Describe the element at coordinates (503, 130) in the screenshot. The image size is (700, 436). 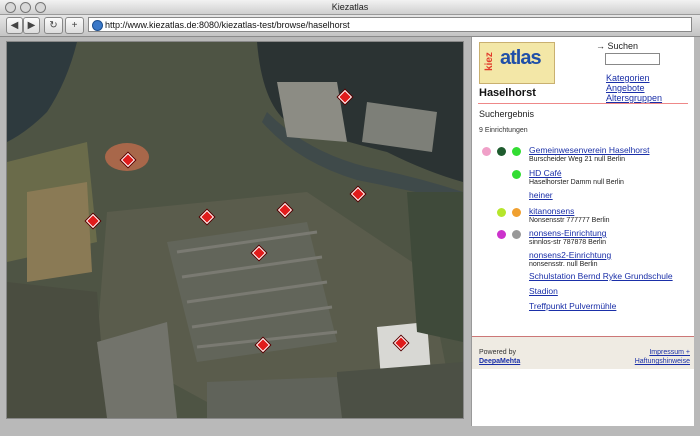
I see `results-count: 9 Einrichtungen` at that location.